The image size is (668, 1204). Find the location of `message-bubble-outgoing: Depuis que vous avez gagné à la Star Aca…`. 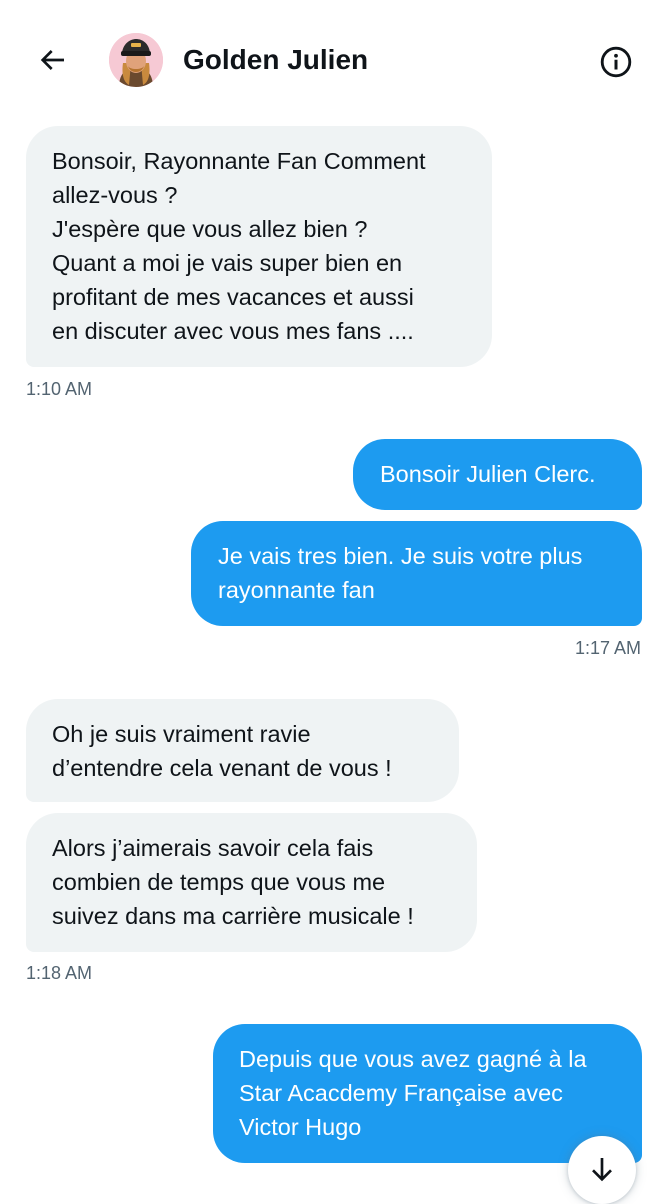

message-bubble-outgoing: Depuis que vous avez gagné à la Star Aca… is located at coordinates (427, 1093).